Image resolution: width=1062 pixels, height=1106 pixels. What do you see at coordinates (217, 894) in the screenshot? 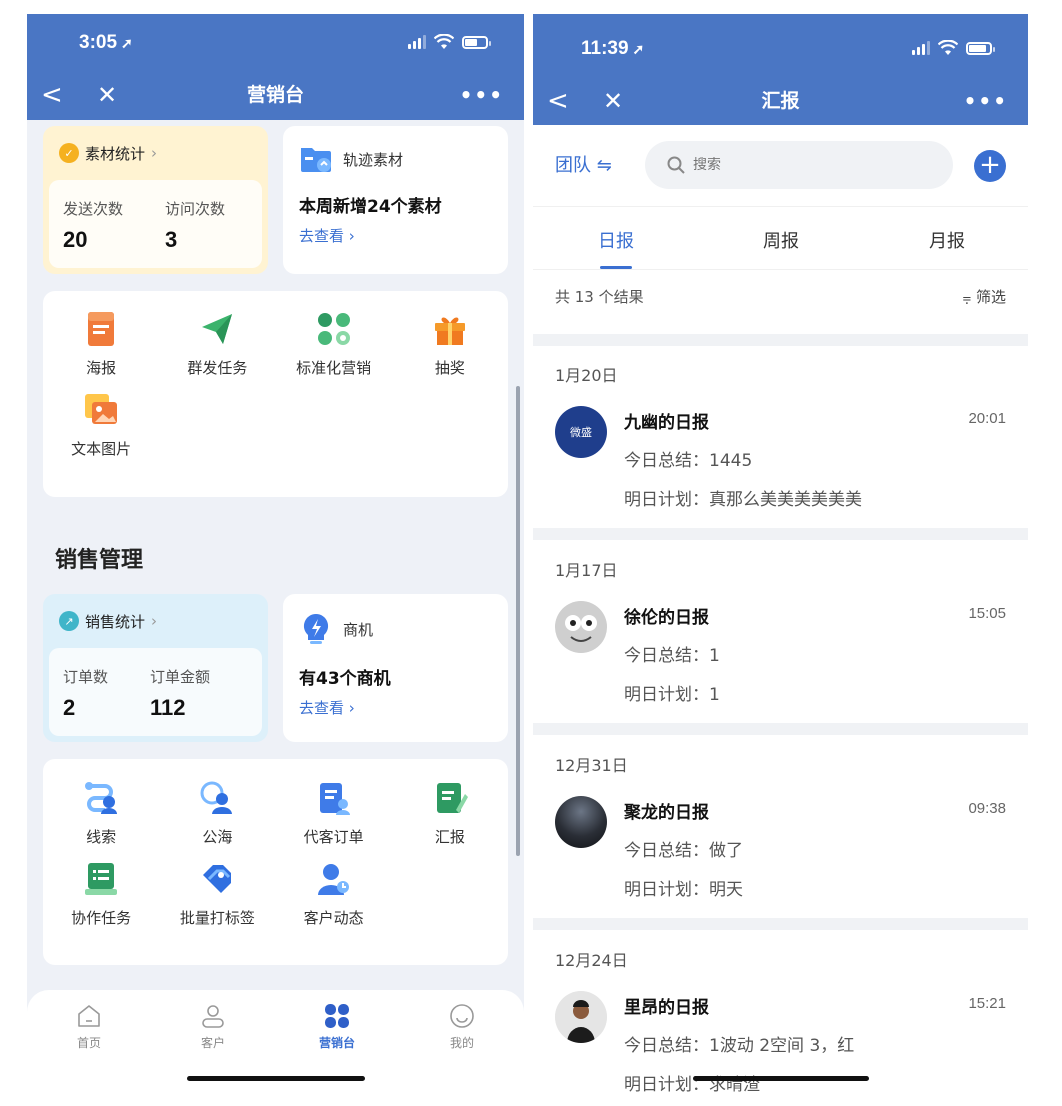
I see `tool-batch-tag: 批量打标签` at bounding box center [217, 894].